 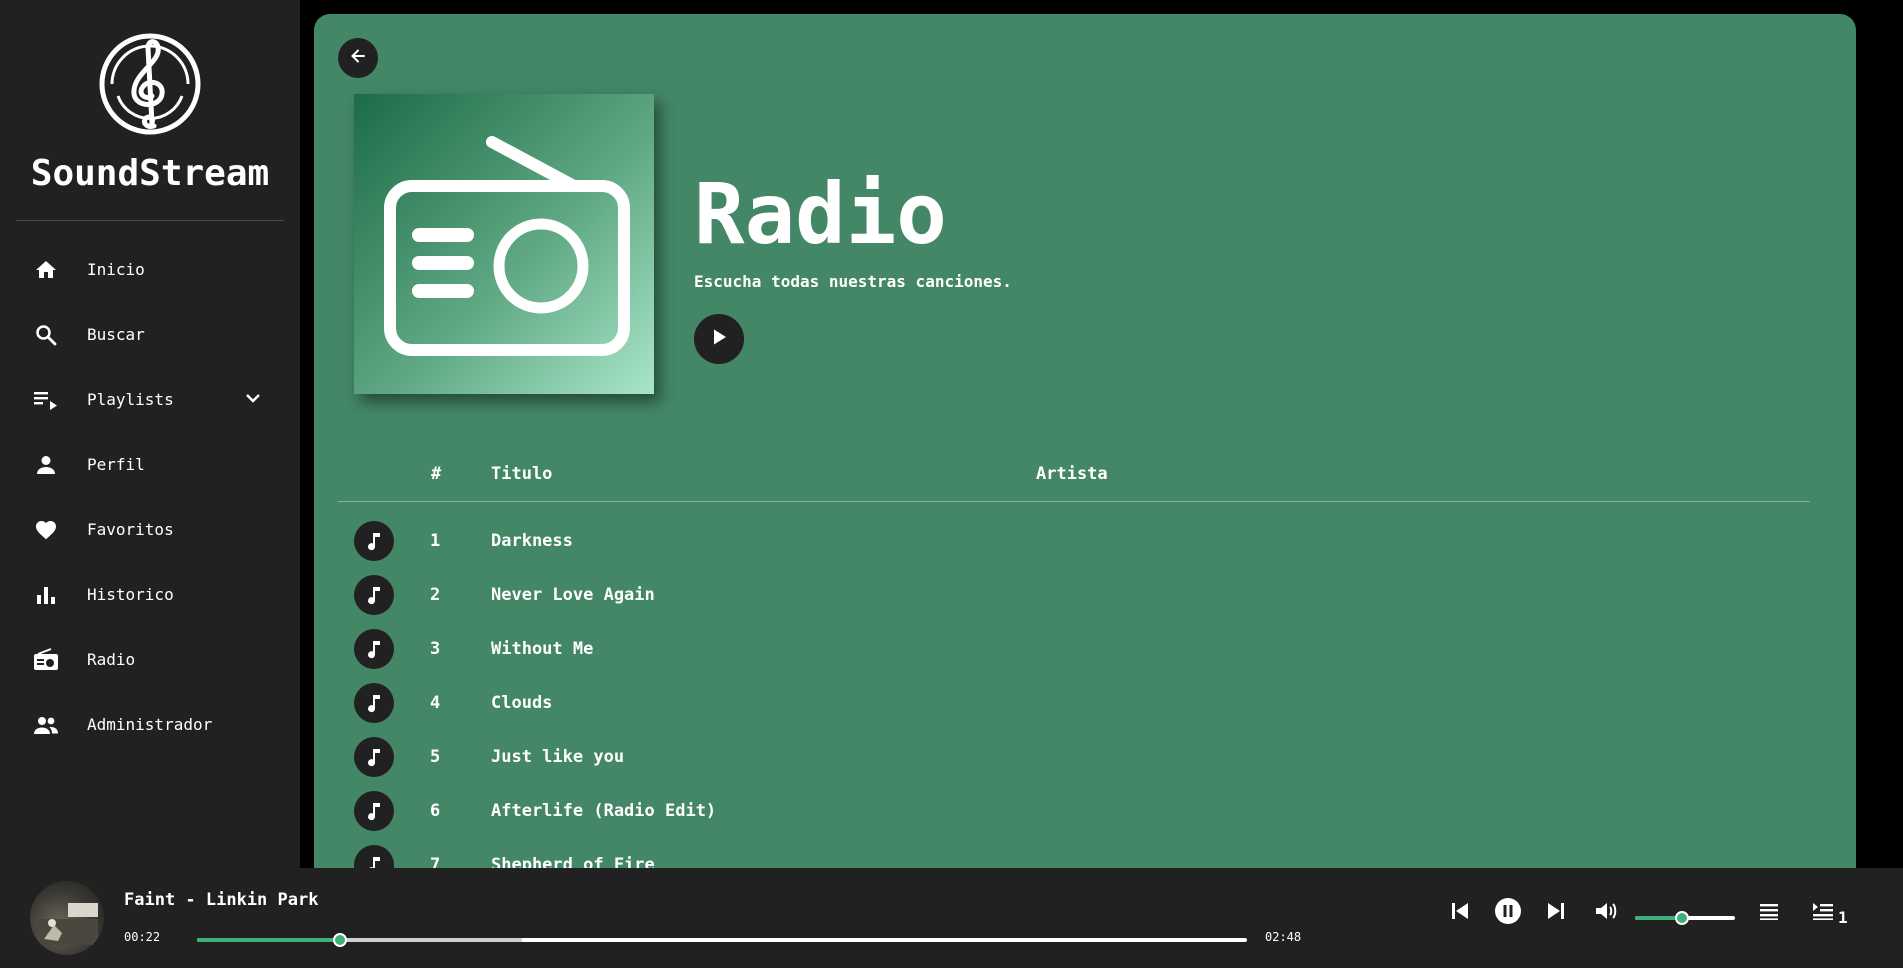 I want to click on skip-previous-icon, so click(x=1460, y=913).